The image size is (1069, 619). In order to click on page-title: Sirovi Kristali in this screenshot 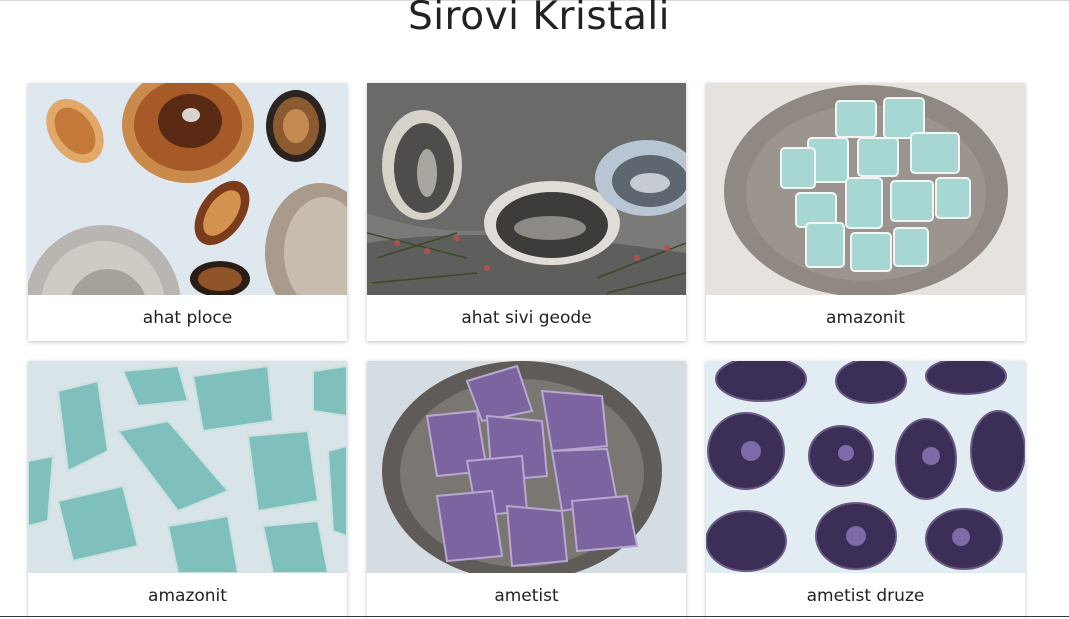, I will do `click(539, 19)`.